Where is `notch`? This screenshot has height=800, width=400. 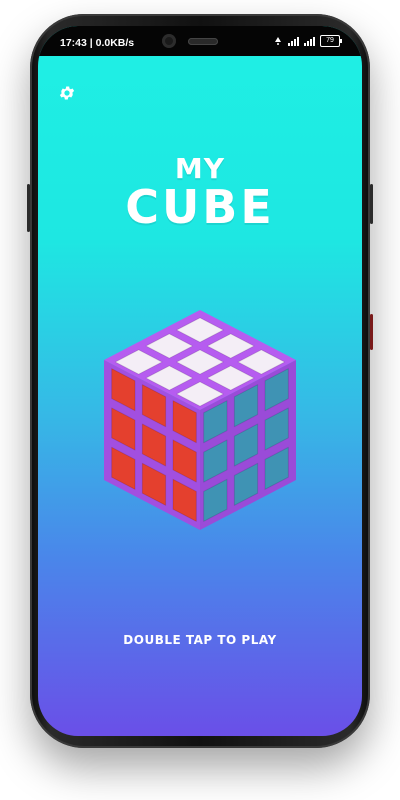
notch is located at coordinates (200, 41).